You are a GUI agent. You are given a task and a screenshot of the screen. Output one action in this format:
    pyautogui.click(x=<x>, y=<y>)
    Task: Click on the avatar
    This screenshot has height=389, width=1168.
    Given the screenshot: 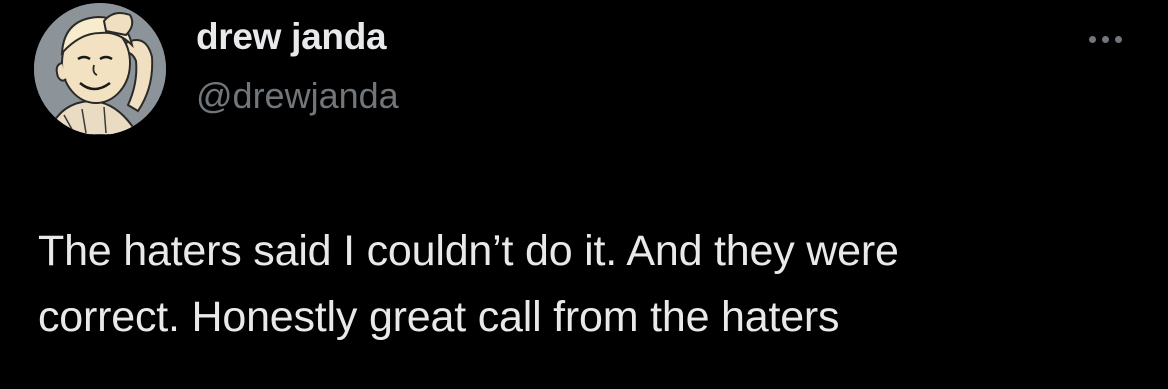 What is the action you would take?
    pyautogui.click(x=100, y=69)
    